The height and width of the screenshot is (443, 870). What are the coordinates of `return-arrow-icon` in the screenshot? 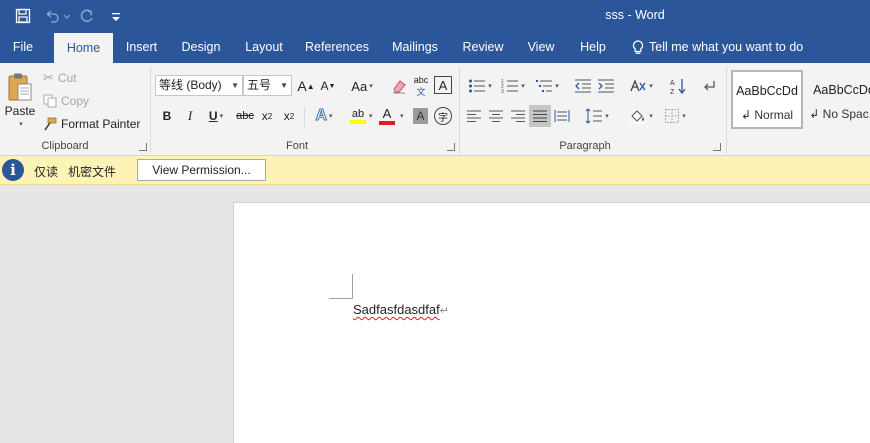 It's located at (710, 86).